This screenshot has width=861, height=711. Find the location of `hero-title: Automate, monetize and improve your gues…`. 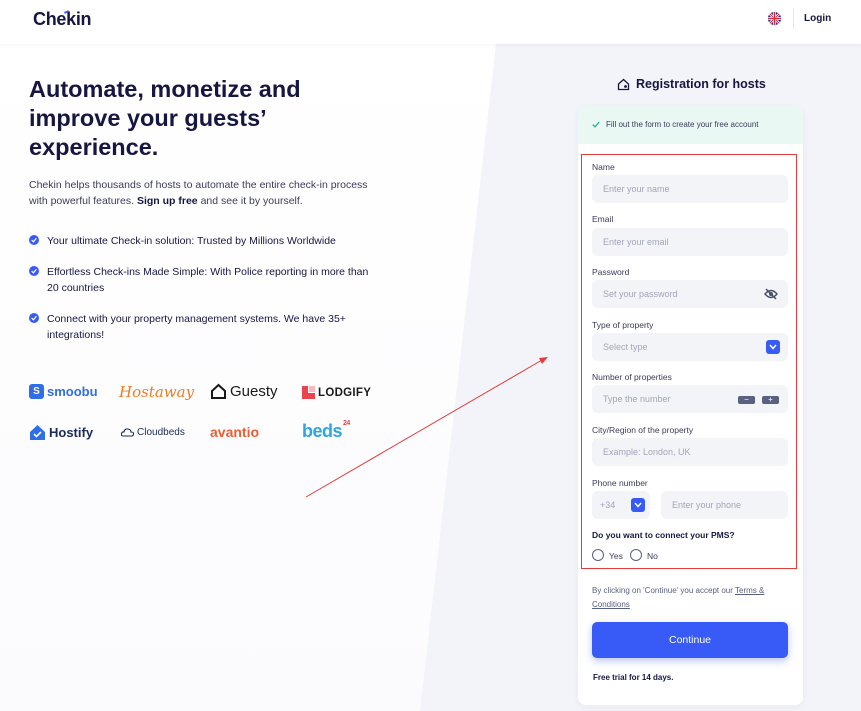

hero-title: Automate, monetize and improve your gues… is located at coordinates (165, 118).